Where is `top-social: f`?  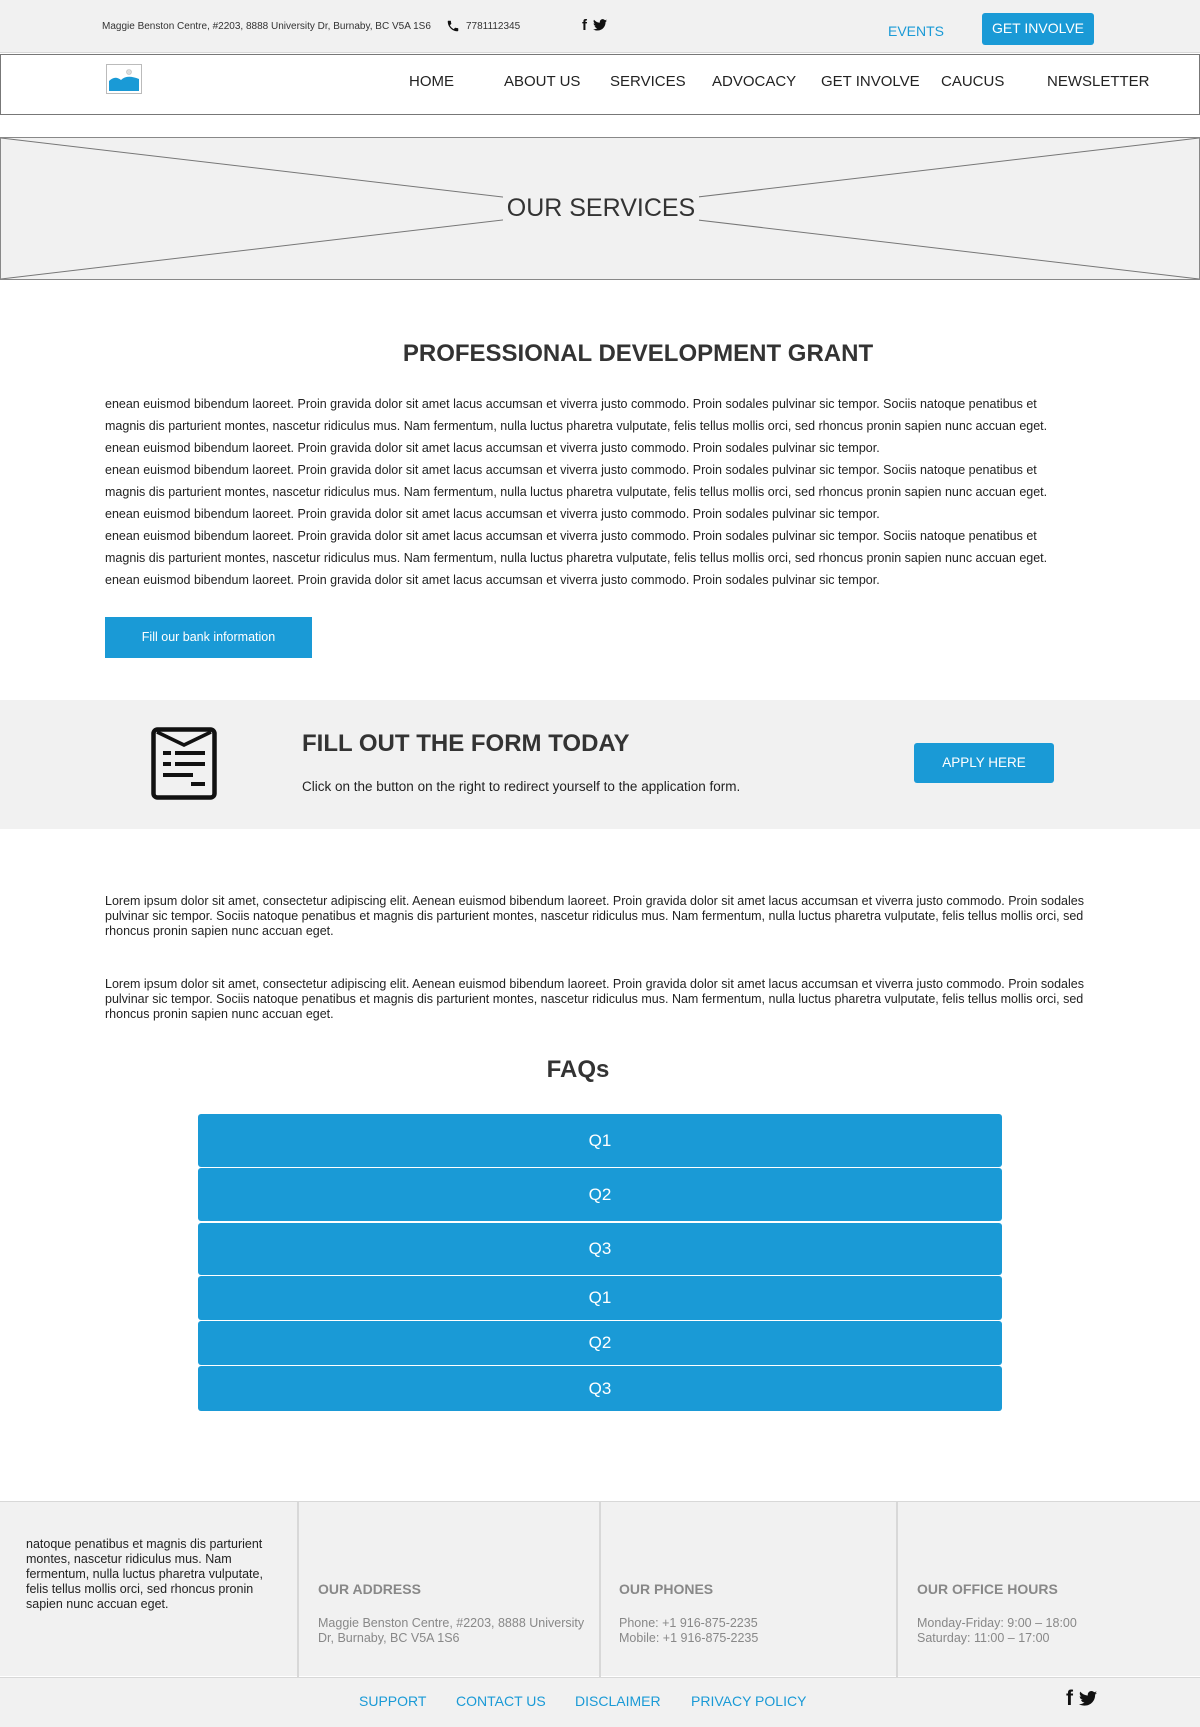 top-social: f is located at coordinates (594, 25).